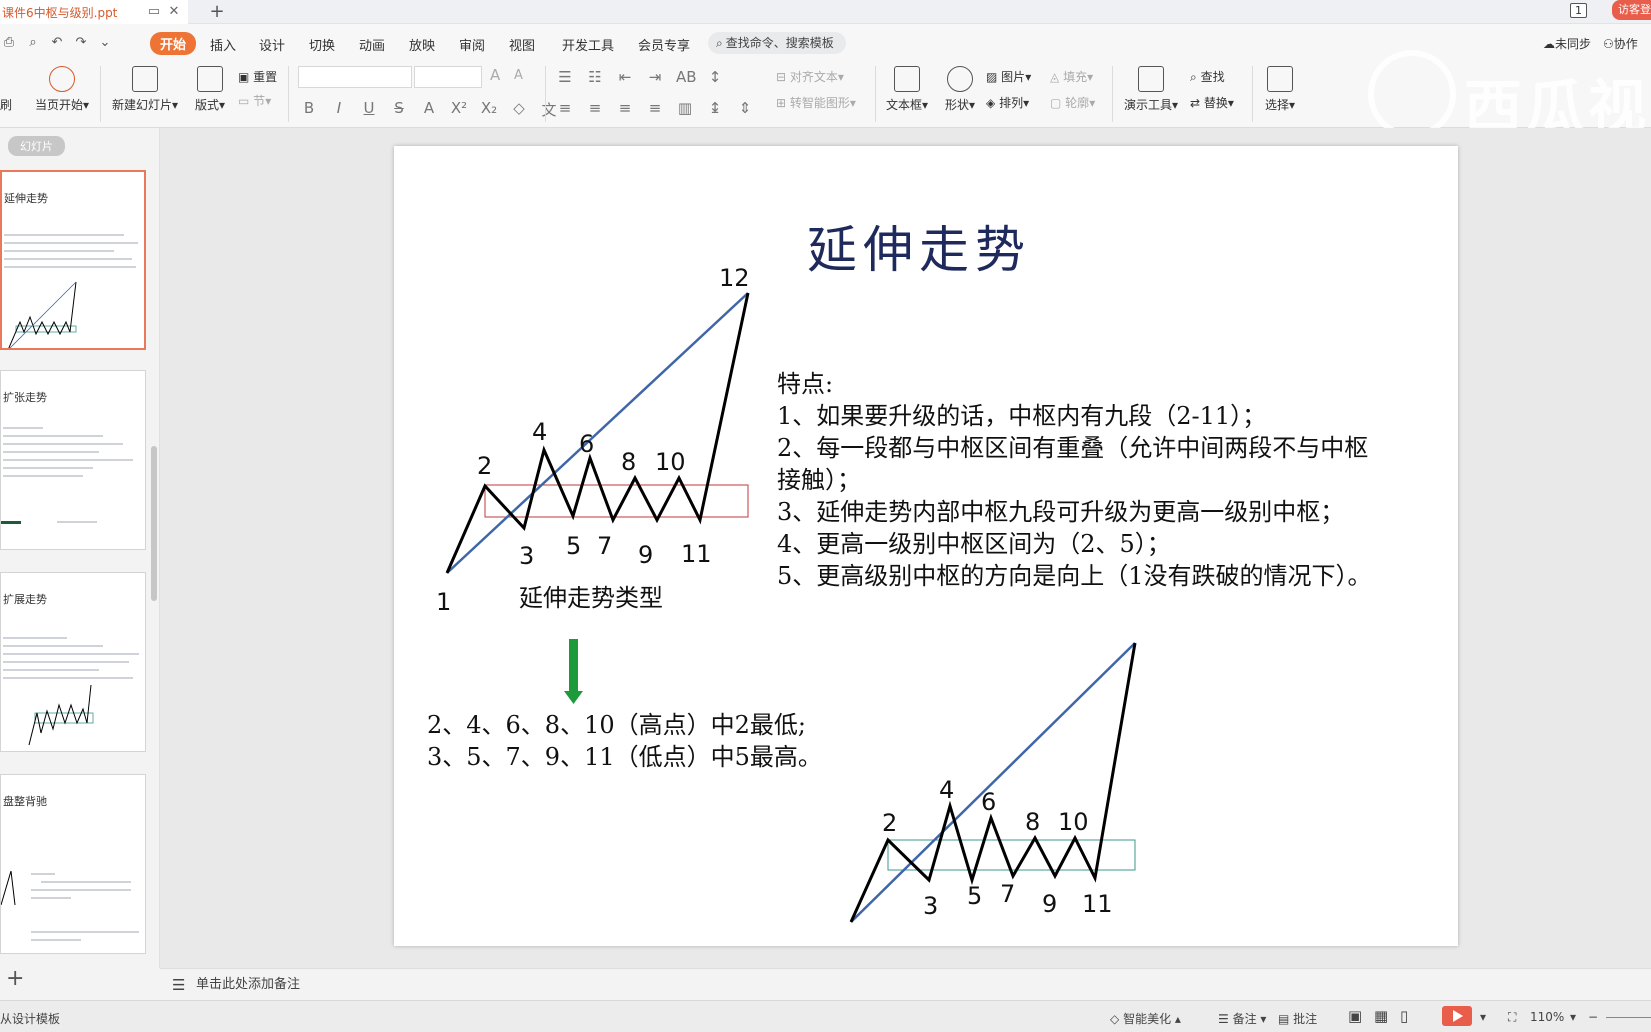 This screenshot has height=1032, width=1651. What do you see at coordinates (484, 466) in the screenshot?
I see `top-label-2: 2` at bounding box center [484, 466].